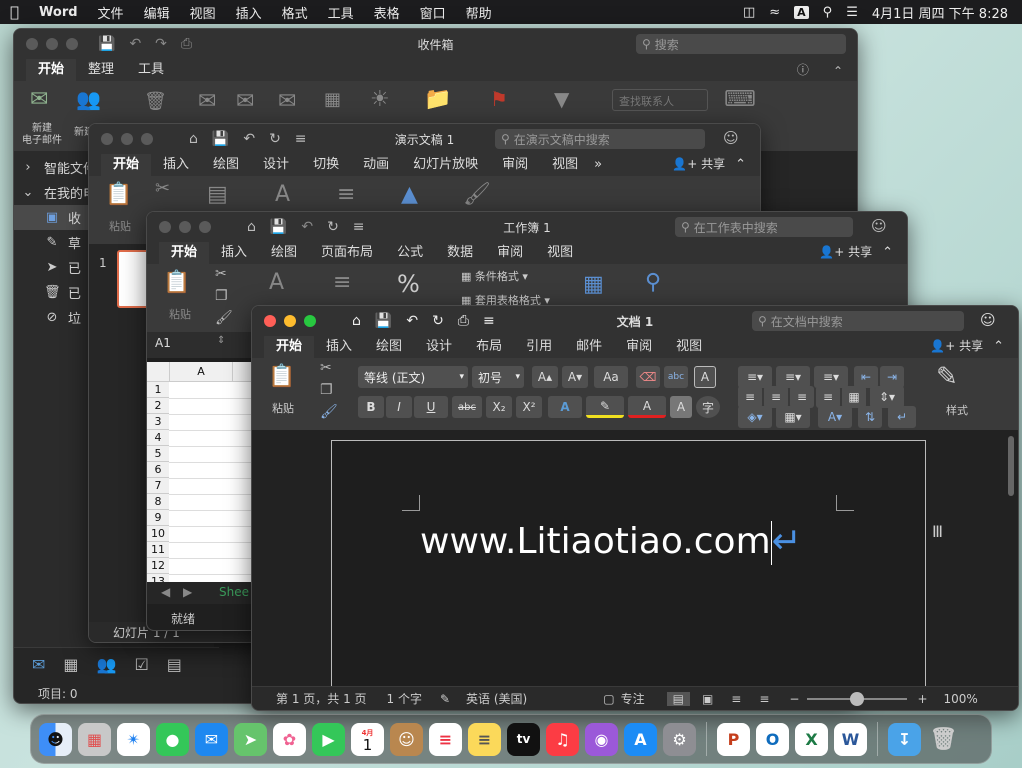  I want to click on tab-formulas: 公式, so click(410, 251).